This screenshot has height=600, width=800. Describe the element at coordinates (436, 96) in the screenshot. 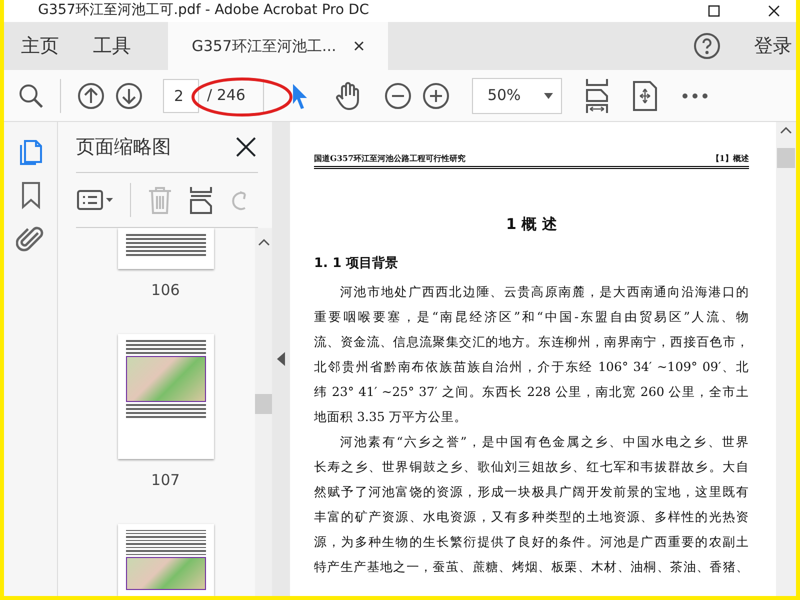

I see `zoom-in-icon` at that location.